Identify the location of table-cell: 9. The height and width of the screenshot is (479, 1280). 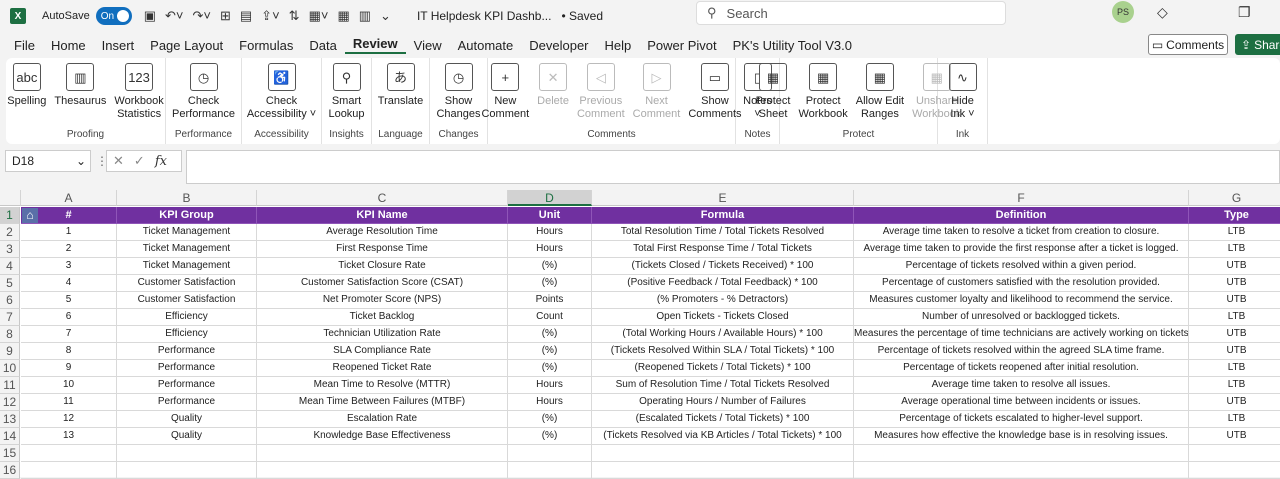
(69, 368).